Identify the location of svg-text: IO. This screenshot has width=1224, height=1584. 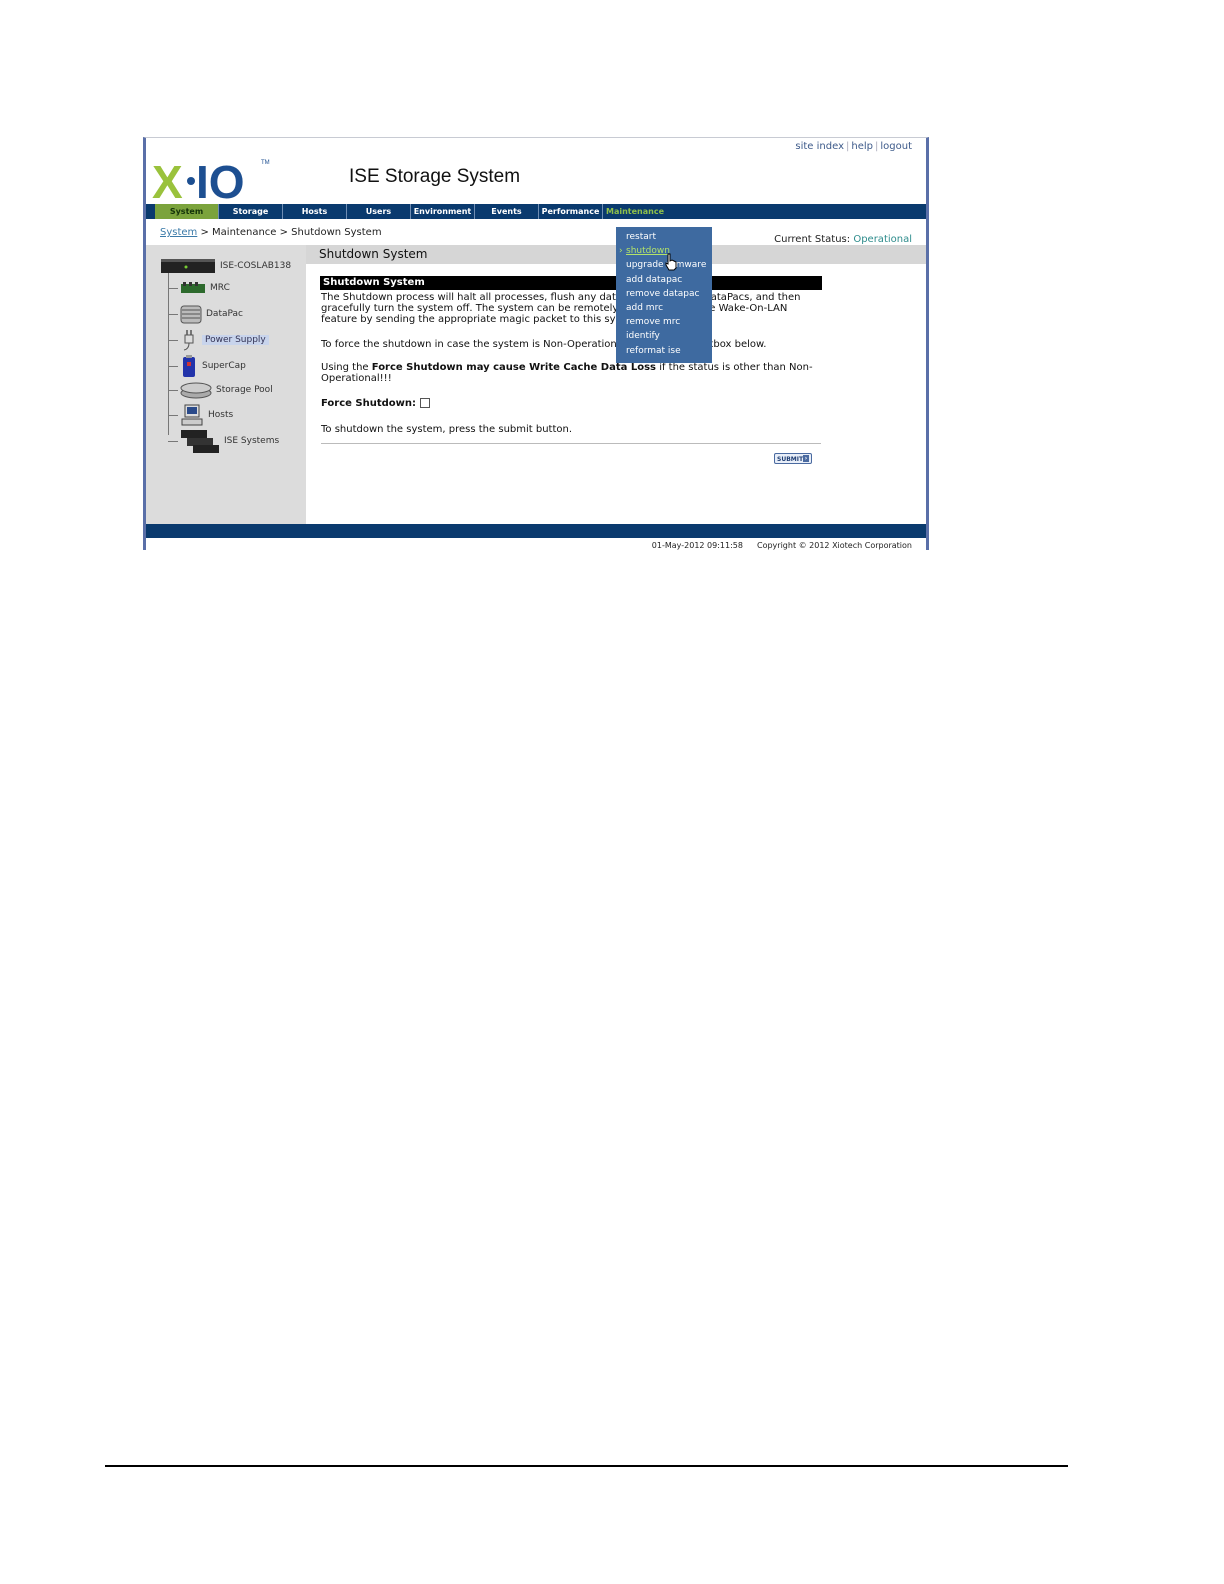
(220, 180).